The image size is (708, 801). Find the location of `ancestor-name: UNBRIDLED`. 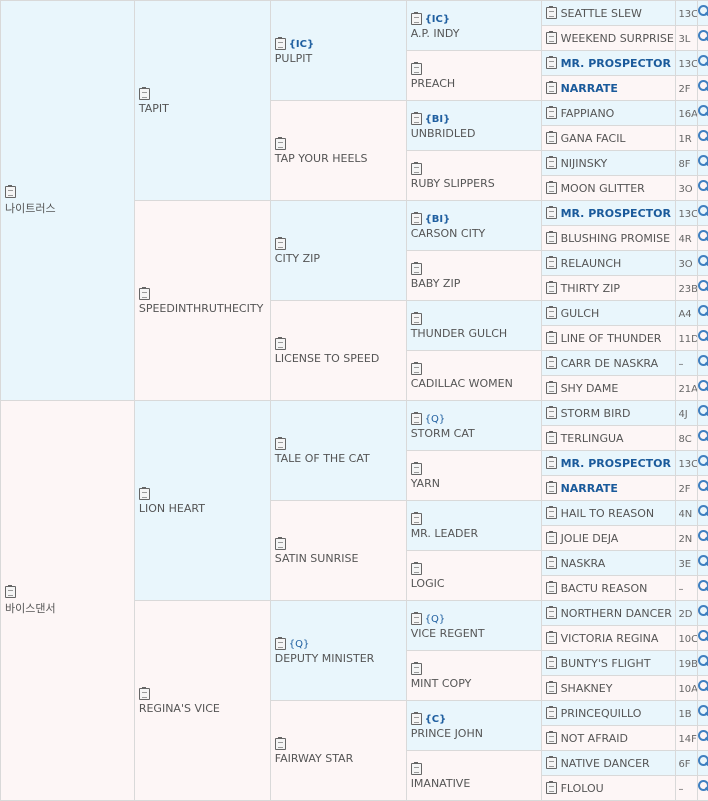

ancestor-name: UNBRIDLED is located at coordinates (476, 133).